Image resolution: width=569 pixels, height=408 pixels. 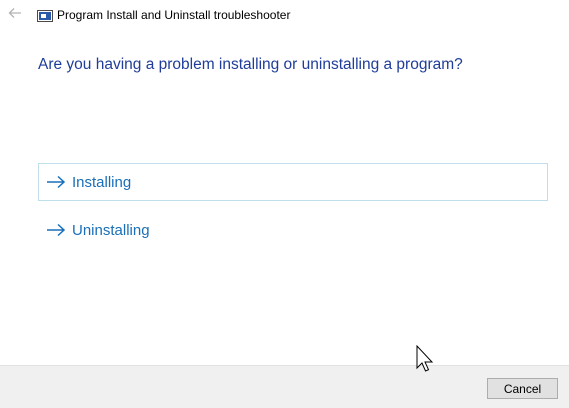 I want to click on back-arrow-icon, so click(x=15, y=15).